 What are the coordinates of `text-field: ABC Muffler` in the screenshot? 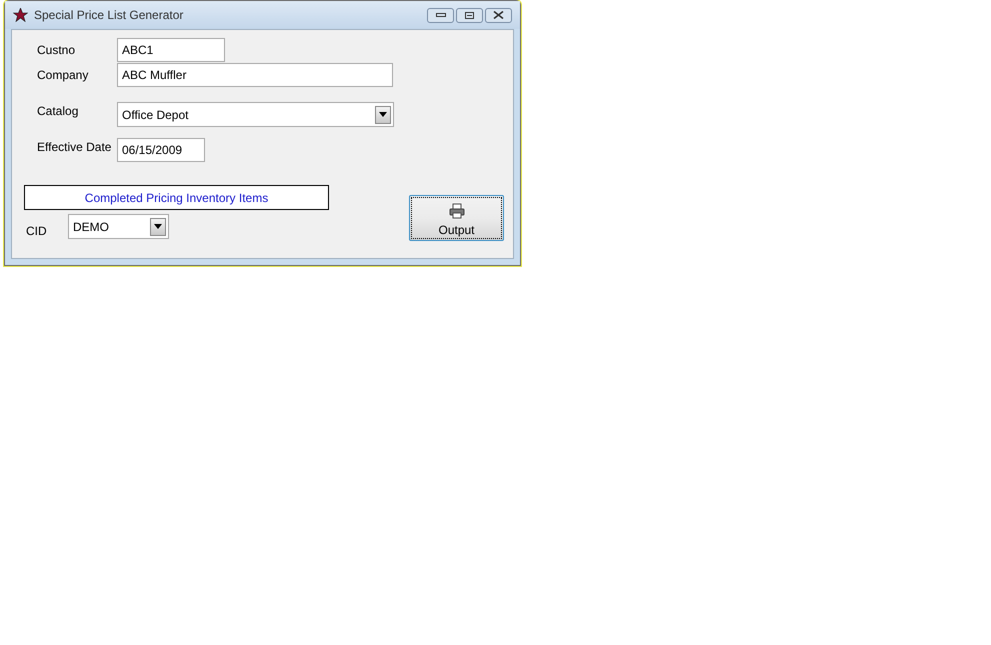 It's located at (255, 75).